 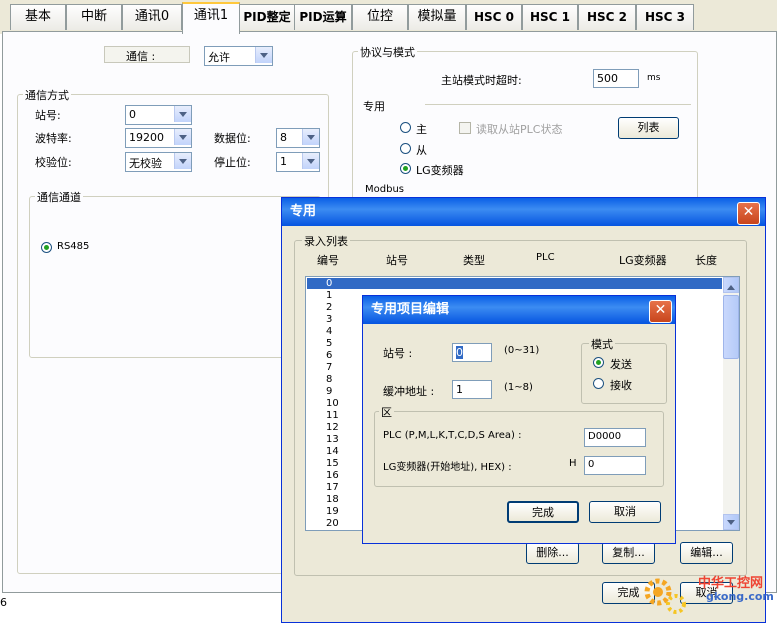 What do you see at coordinates (643, 260) in the screenshot?
I see `col-lg-inverter: LG变频器` at bounding box center [643, 260].